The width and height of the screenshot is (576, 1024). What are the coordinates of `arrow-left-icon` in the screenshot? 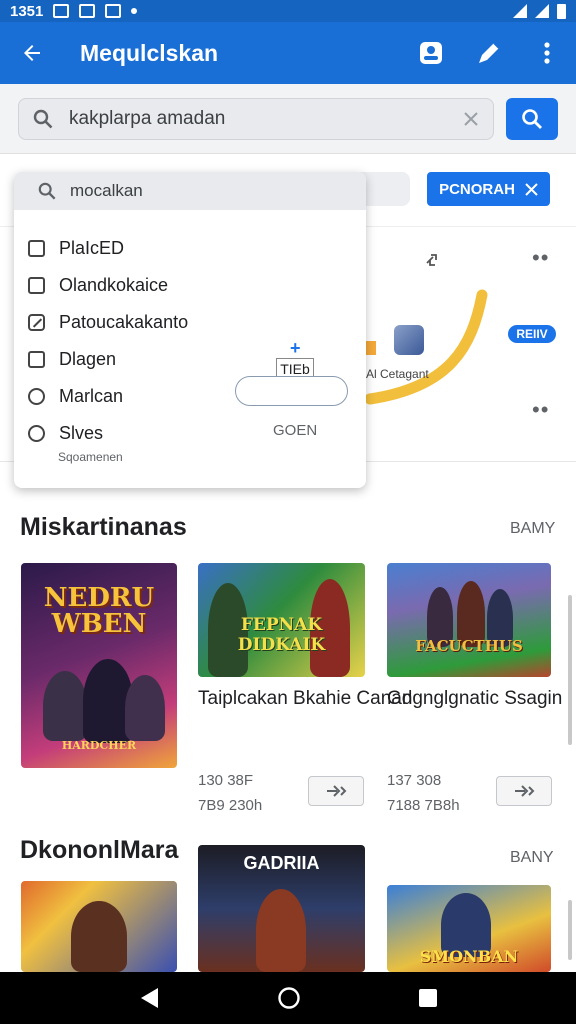 It's located at (32, 53).